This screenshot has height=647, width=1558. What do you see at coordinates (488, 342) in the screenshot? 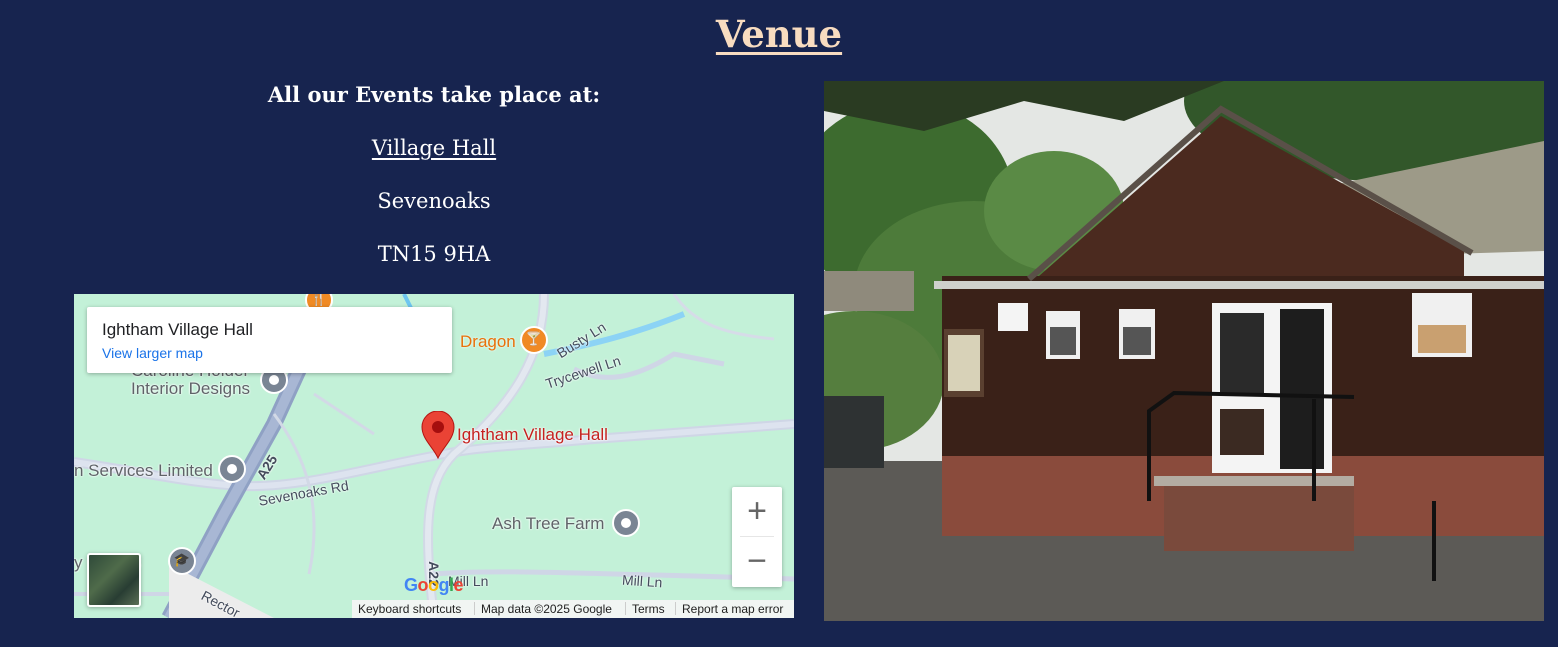
I see `poi-dragon-label: Dragon` at bounding box center [488, 342].